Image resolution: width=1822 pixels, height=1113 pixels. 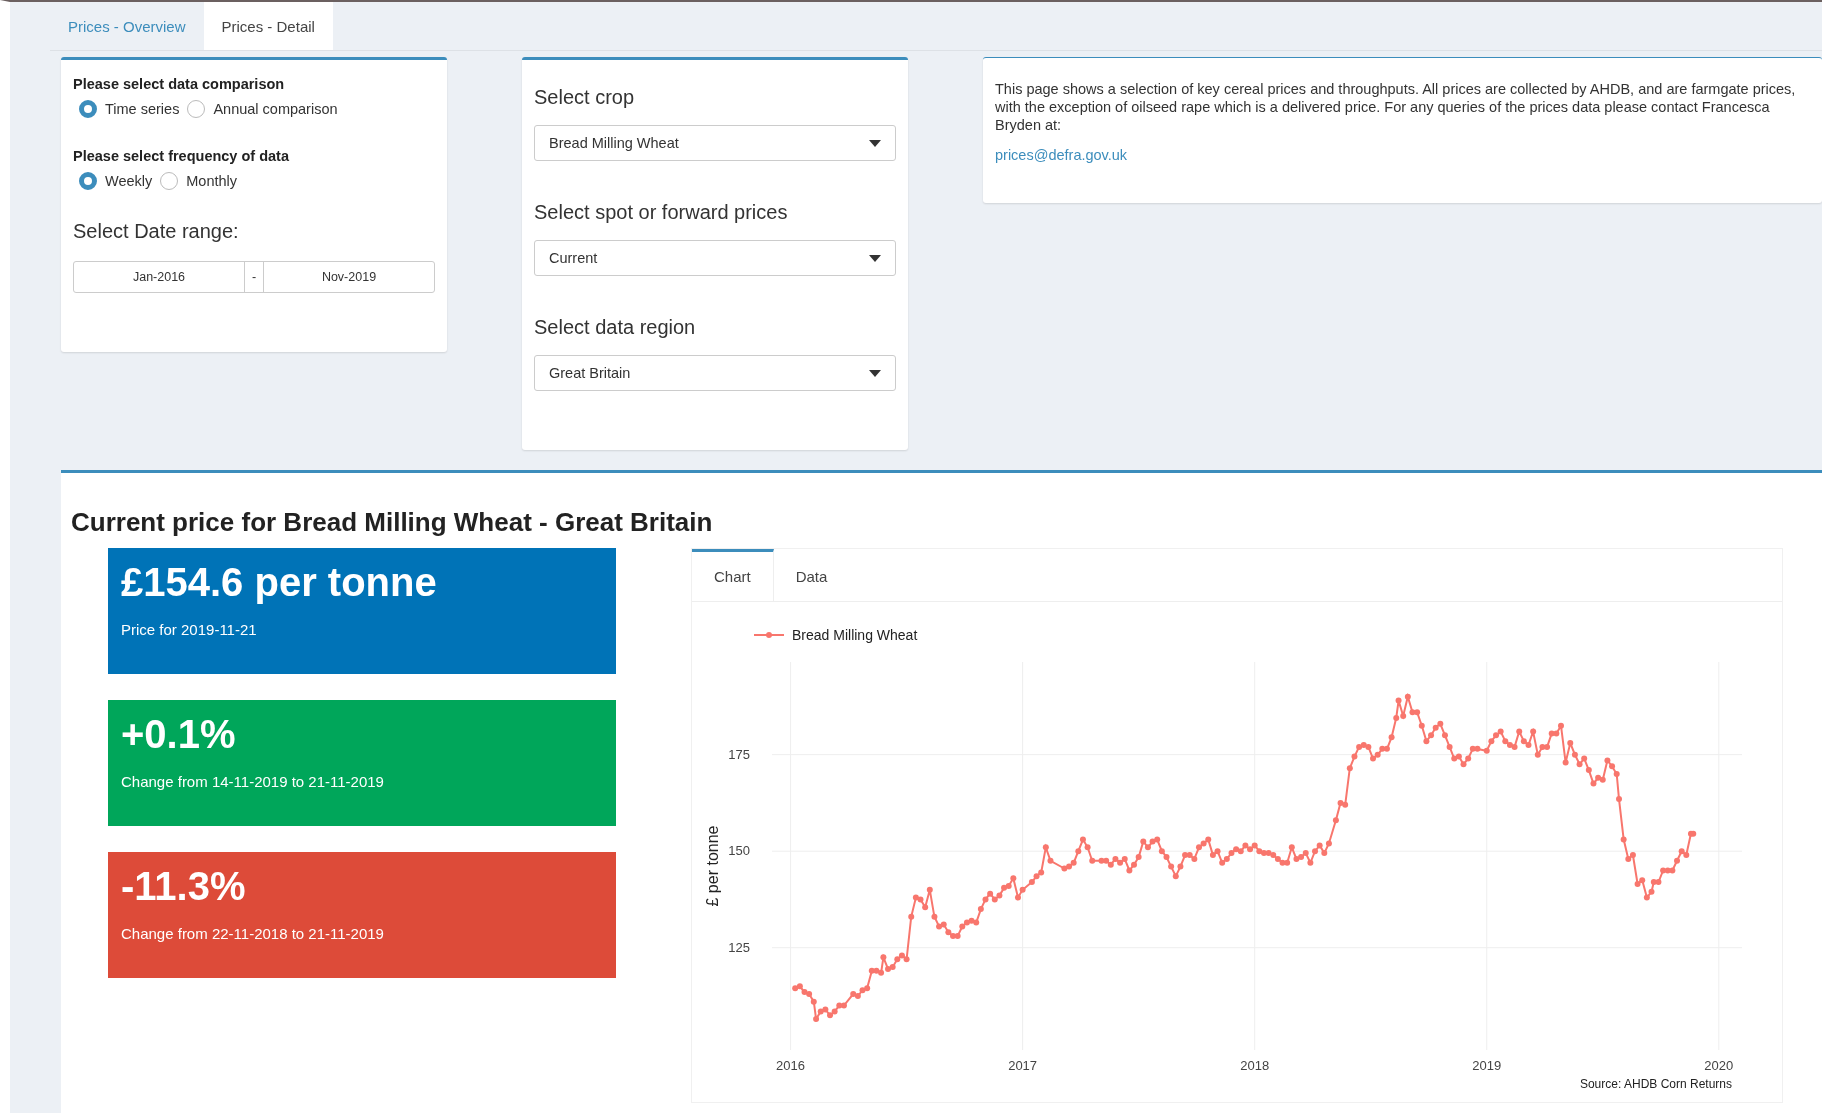 I want to click on radio-option: Monthly, so click(x=199, y=181).